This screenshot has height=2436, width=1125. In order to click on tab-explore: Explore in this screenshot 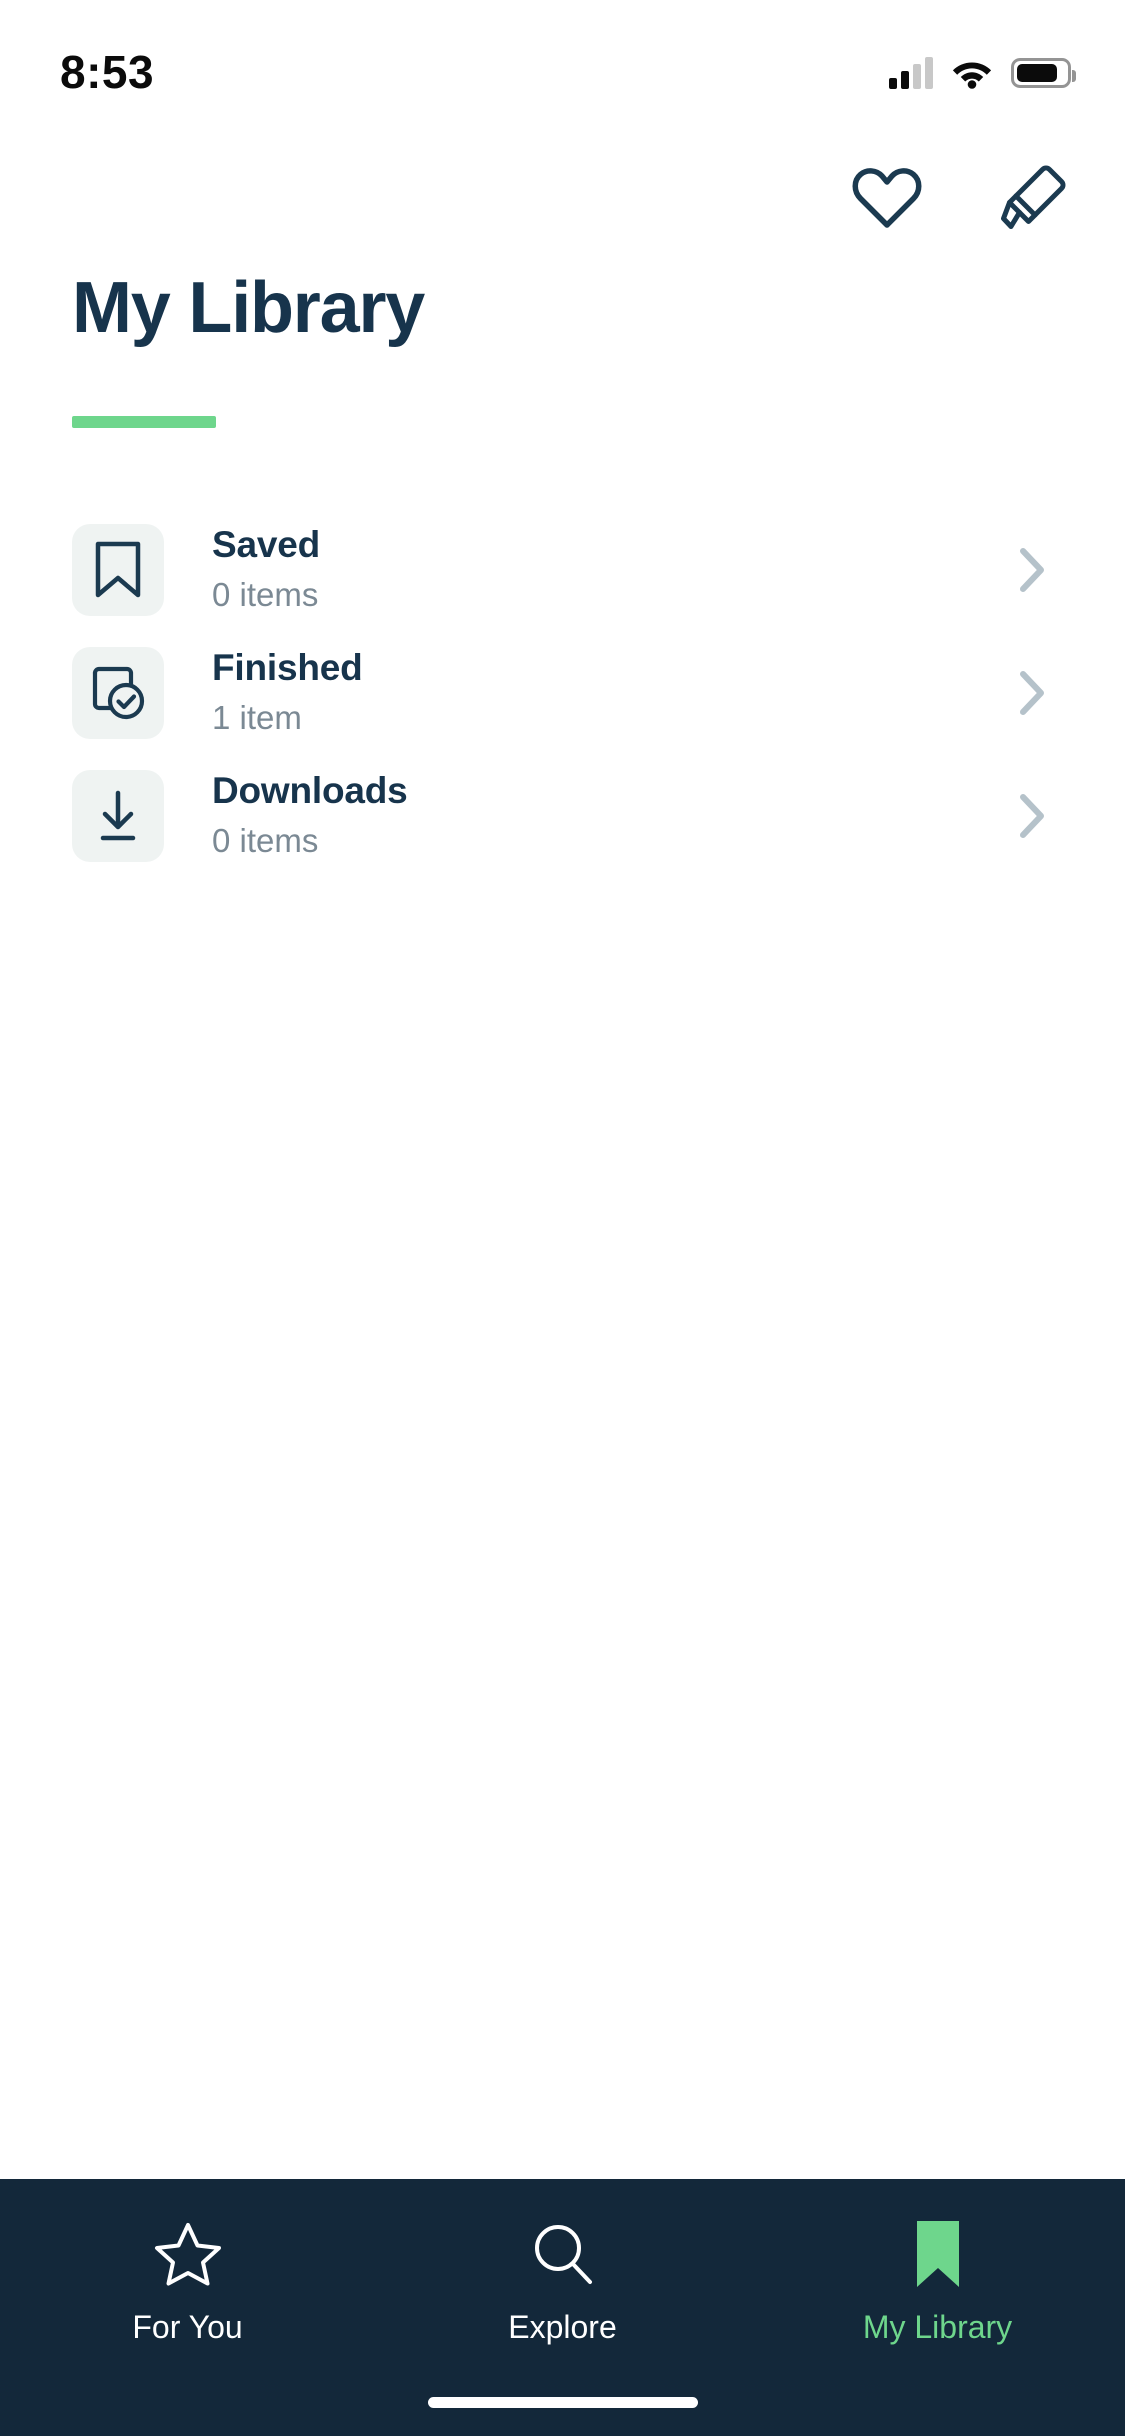, I will do `click(562, 2280)`.